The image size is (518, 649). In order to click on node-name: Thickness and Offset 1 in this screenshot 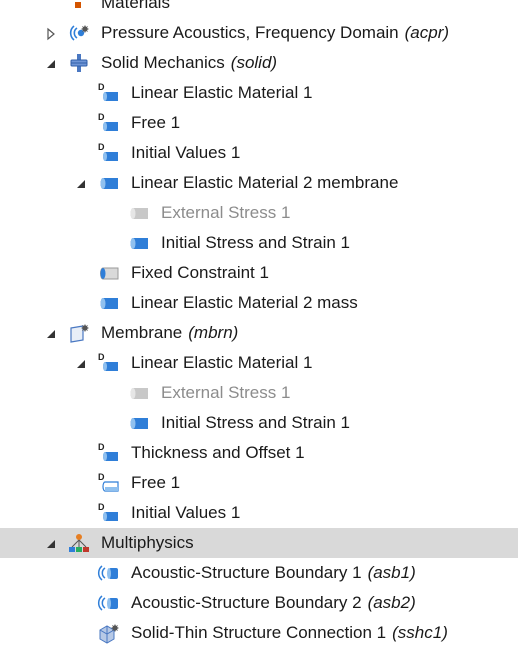, I will do `click(218, 452)`.